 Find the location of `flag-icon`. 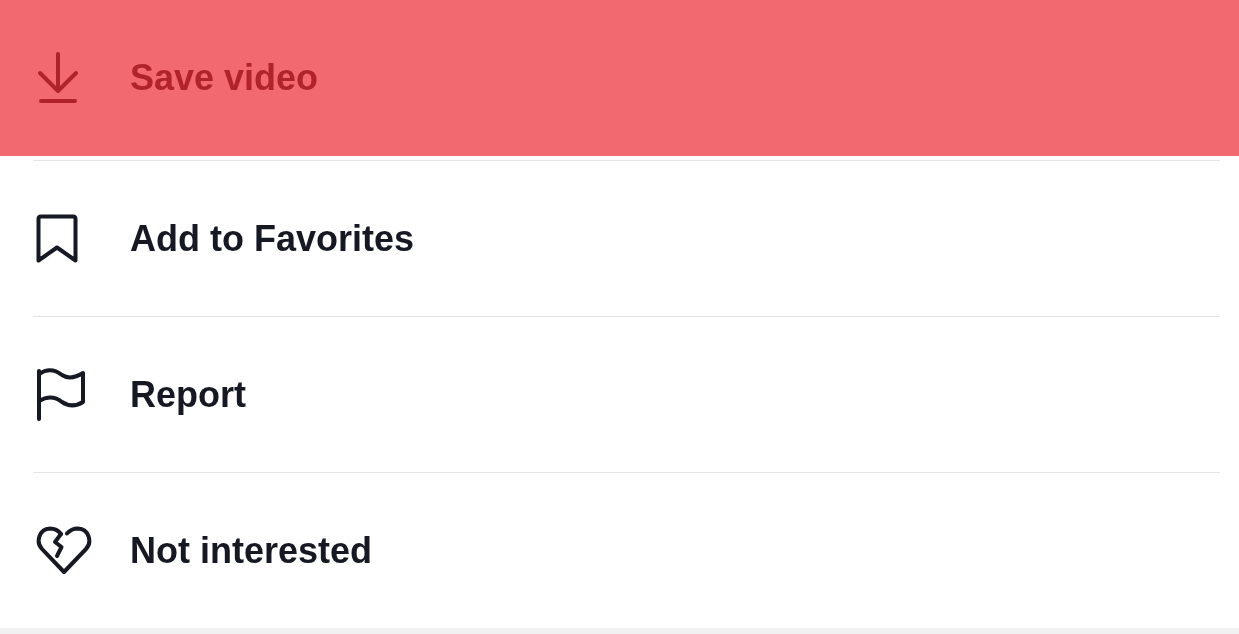

flag-icon is located at coordinates (61, 394).